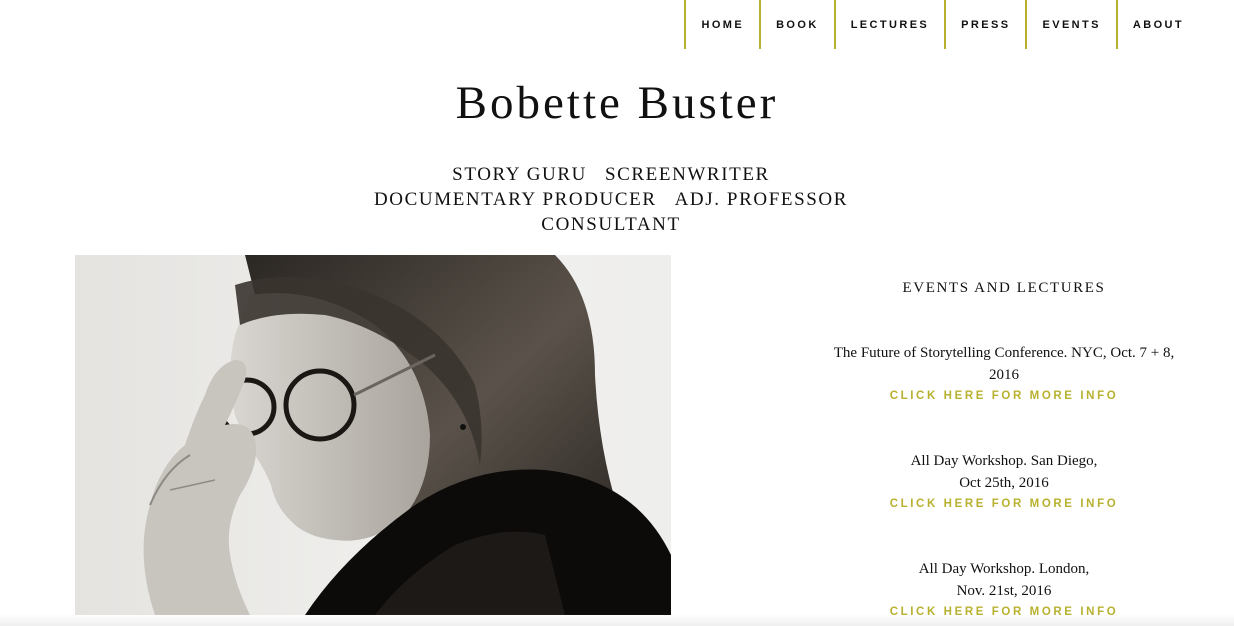  Describe the element at coordinates (1004, 569) in the screenshot. I see `event-line-1: All Day Workshop. London,` at that location.